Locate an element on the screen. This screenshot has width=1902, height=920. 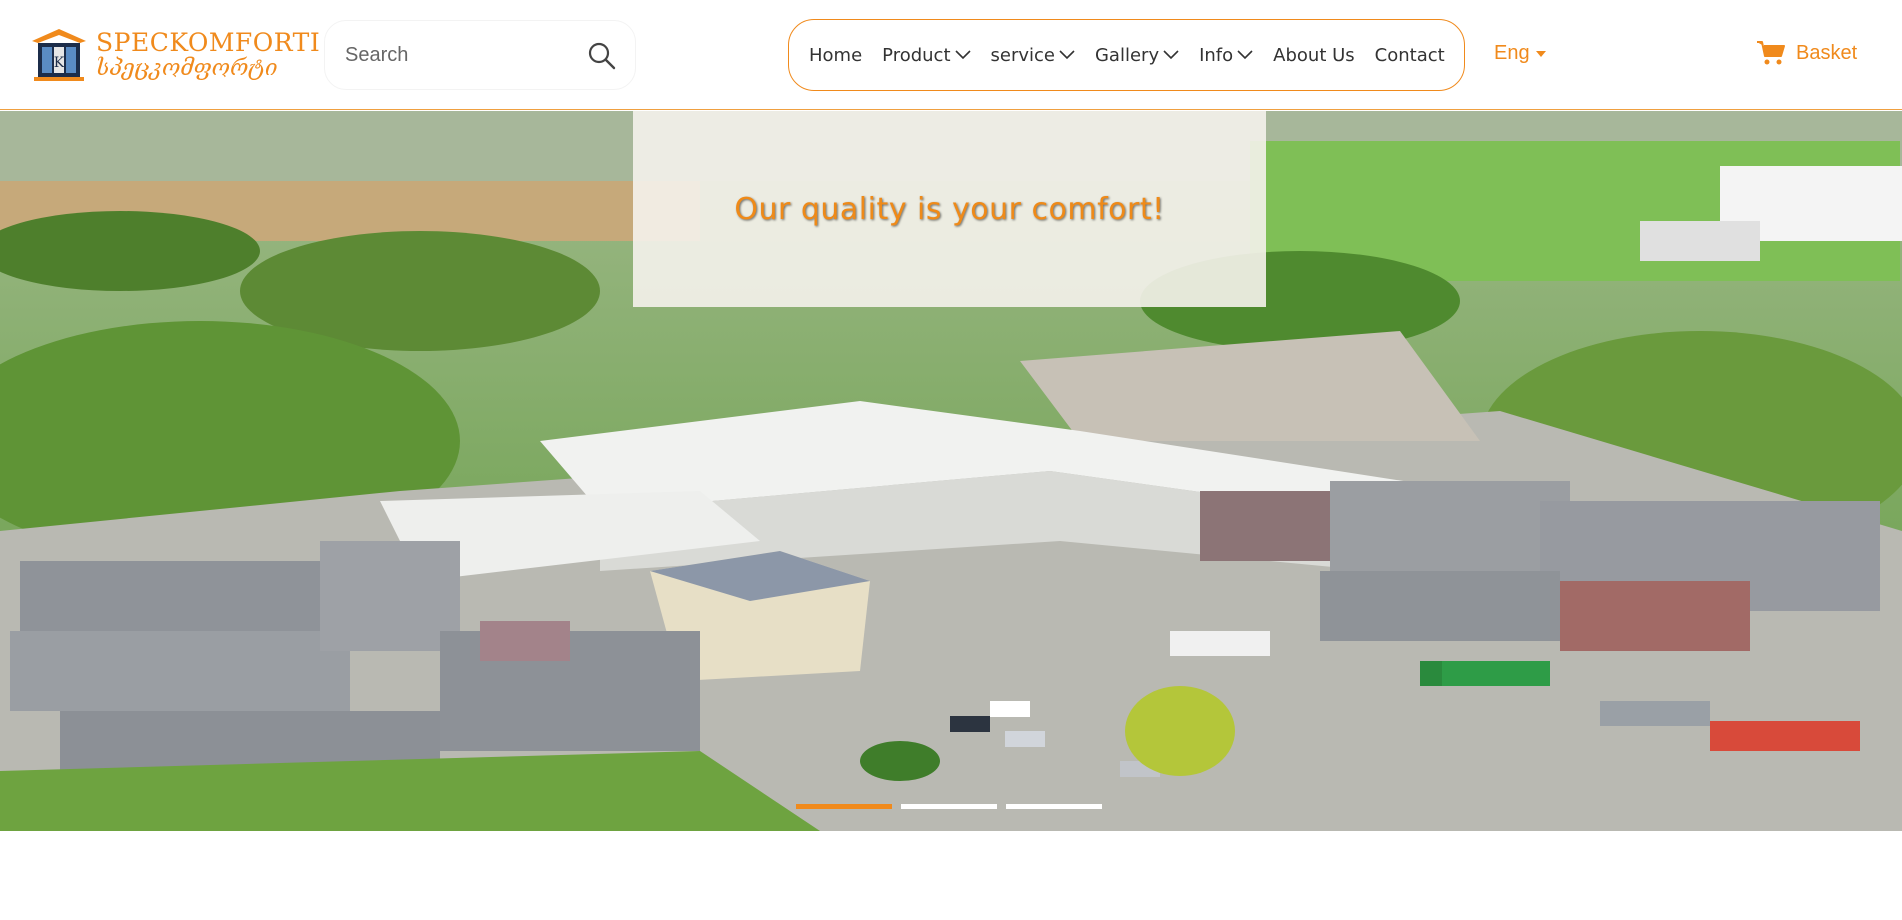
nav-item-home: Home is located at coordinates (835, 55).